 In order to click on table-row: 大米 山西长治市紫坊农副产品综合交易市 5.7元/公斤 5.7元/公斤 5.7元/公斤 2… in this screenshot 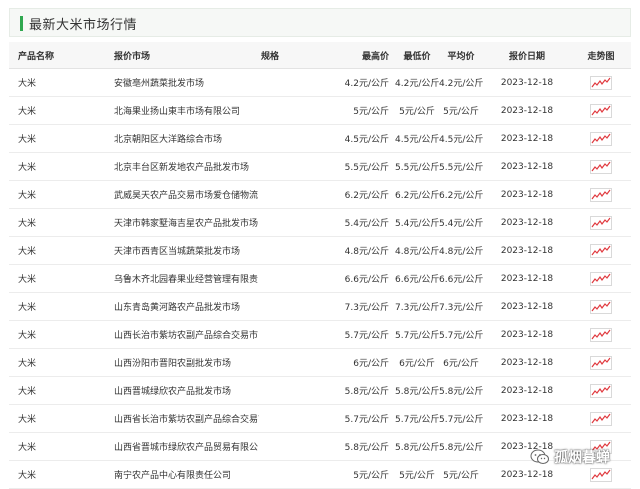, I will do `click(320, 334)`.